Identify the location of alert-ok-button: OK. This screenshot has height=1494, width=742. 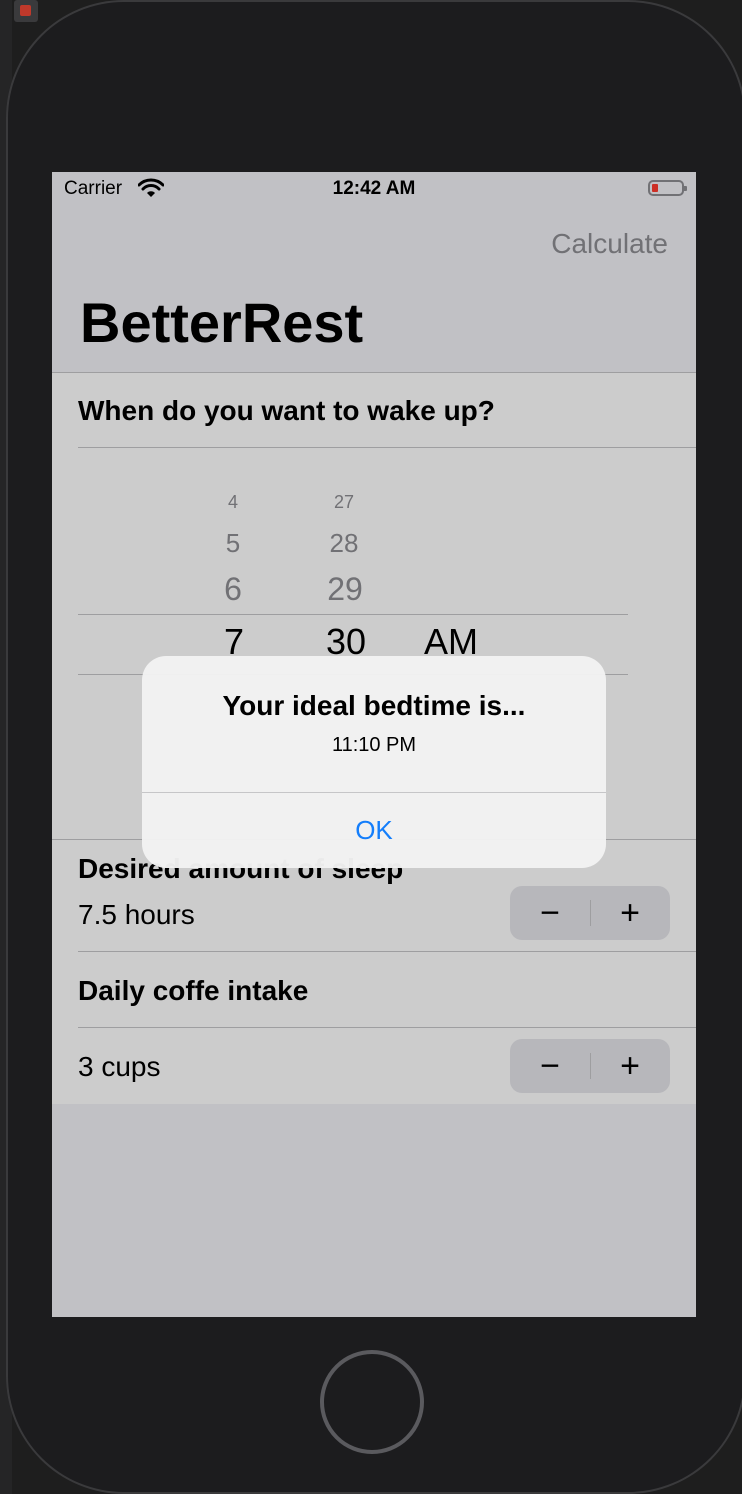
(374, 830).